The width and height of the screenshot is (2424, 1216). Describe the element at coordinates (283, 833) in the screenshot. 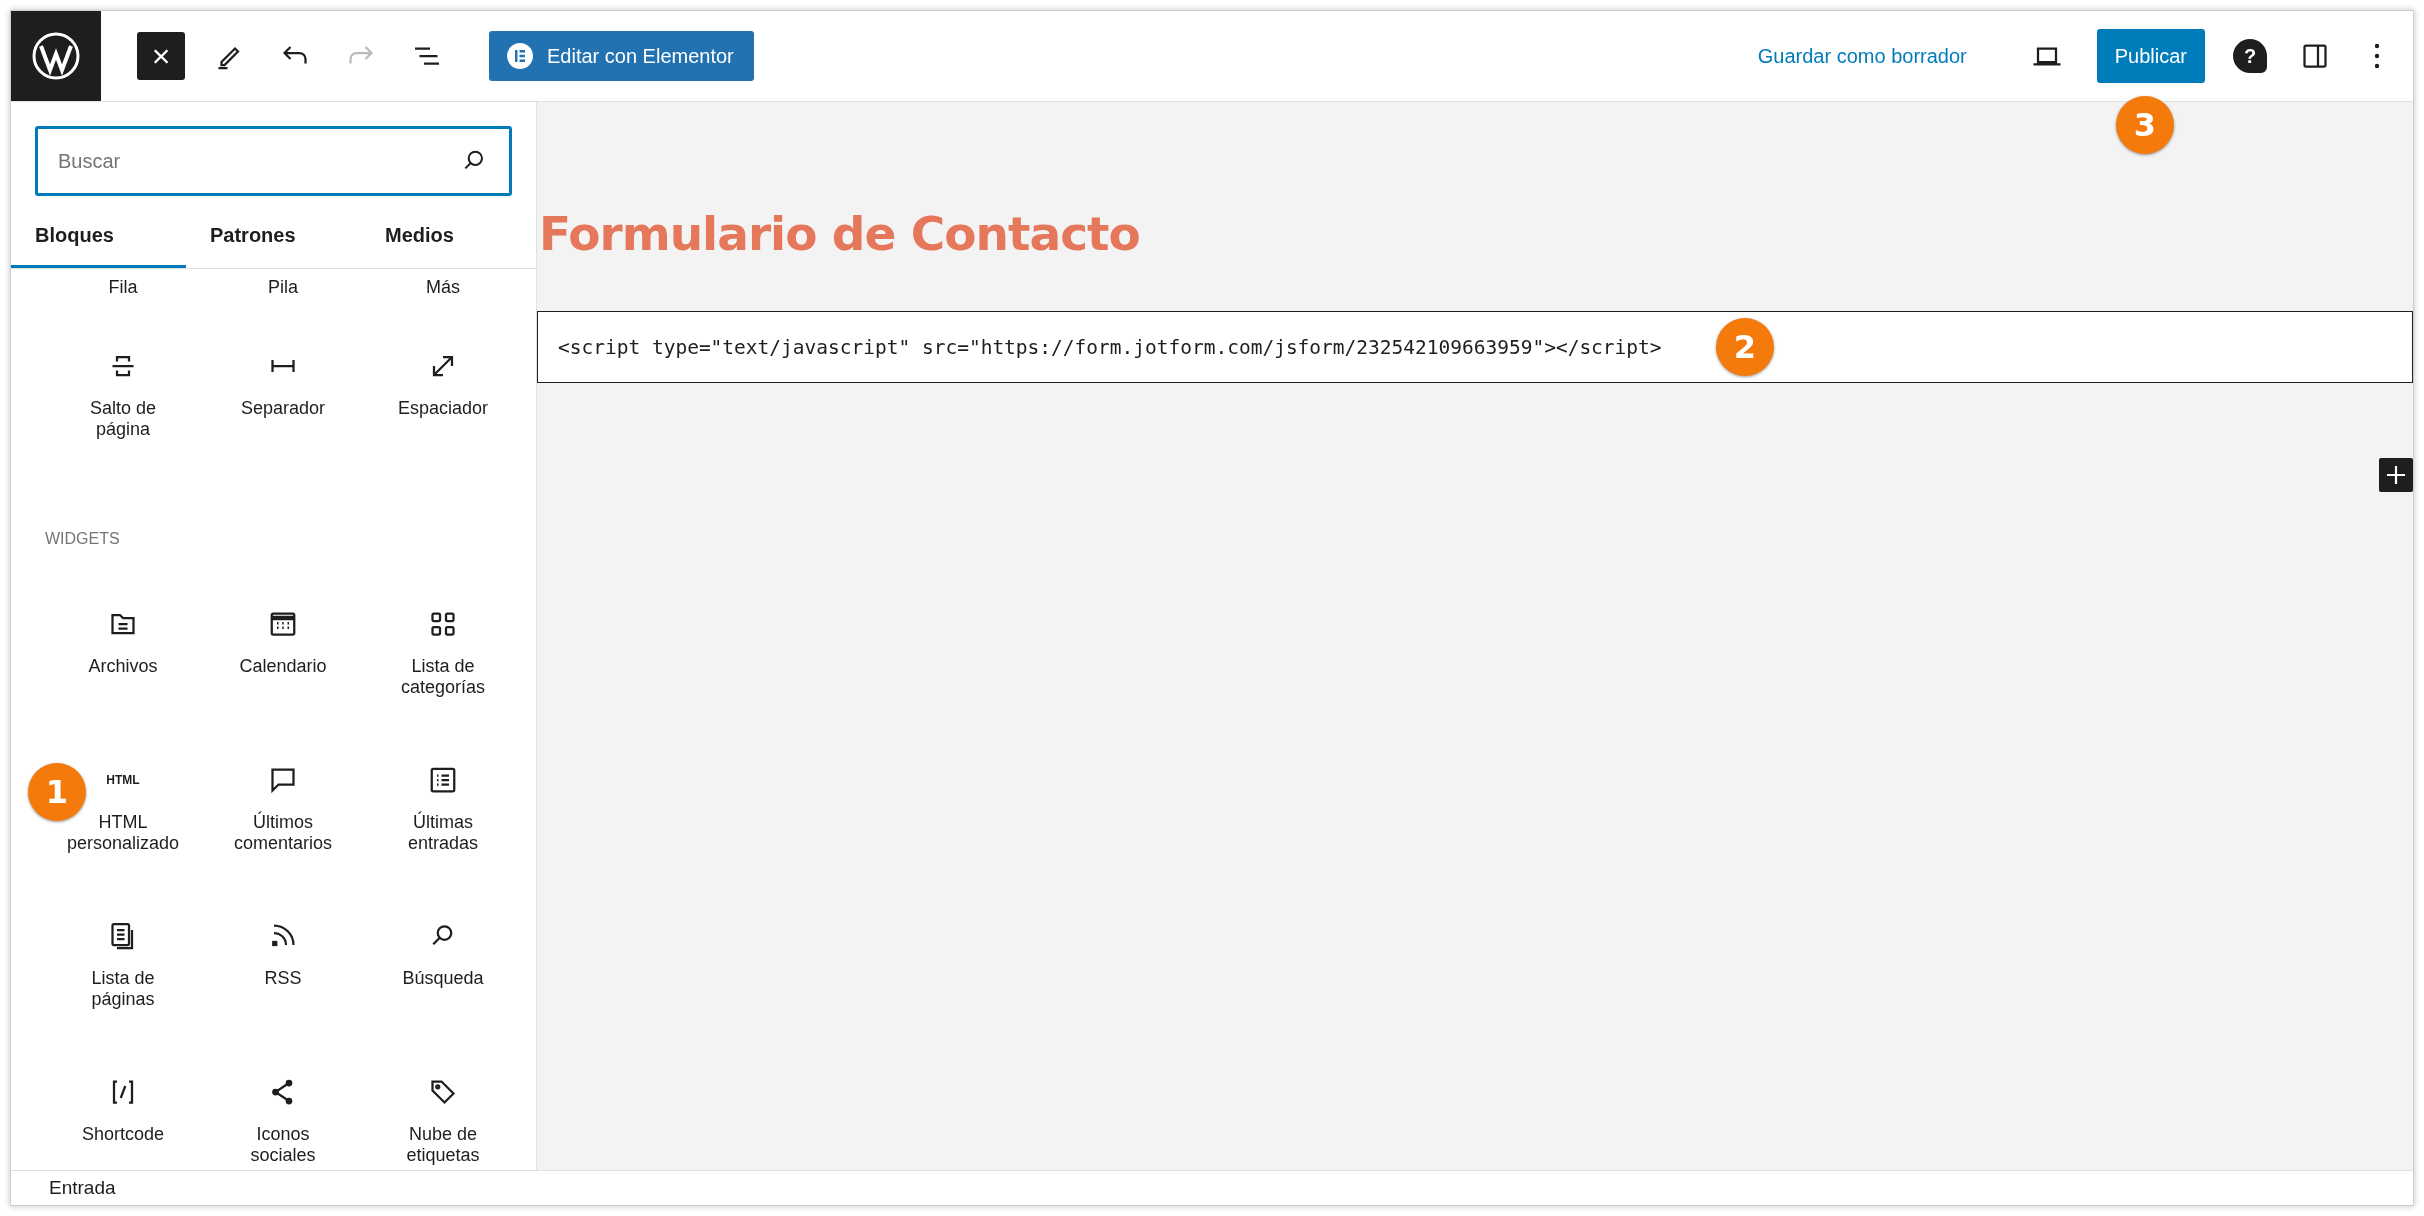

I see `block-label: Últimos comentarios` at that location.